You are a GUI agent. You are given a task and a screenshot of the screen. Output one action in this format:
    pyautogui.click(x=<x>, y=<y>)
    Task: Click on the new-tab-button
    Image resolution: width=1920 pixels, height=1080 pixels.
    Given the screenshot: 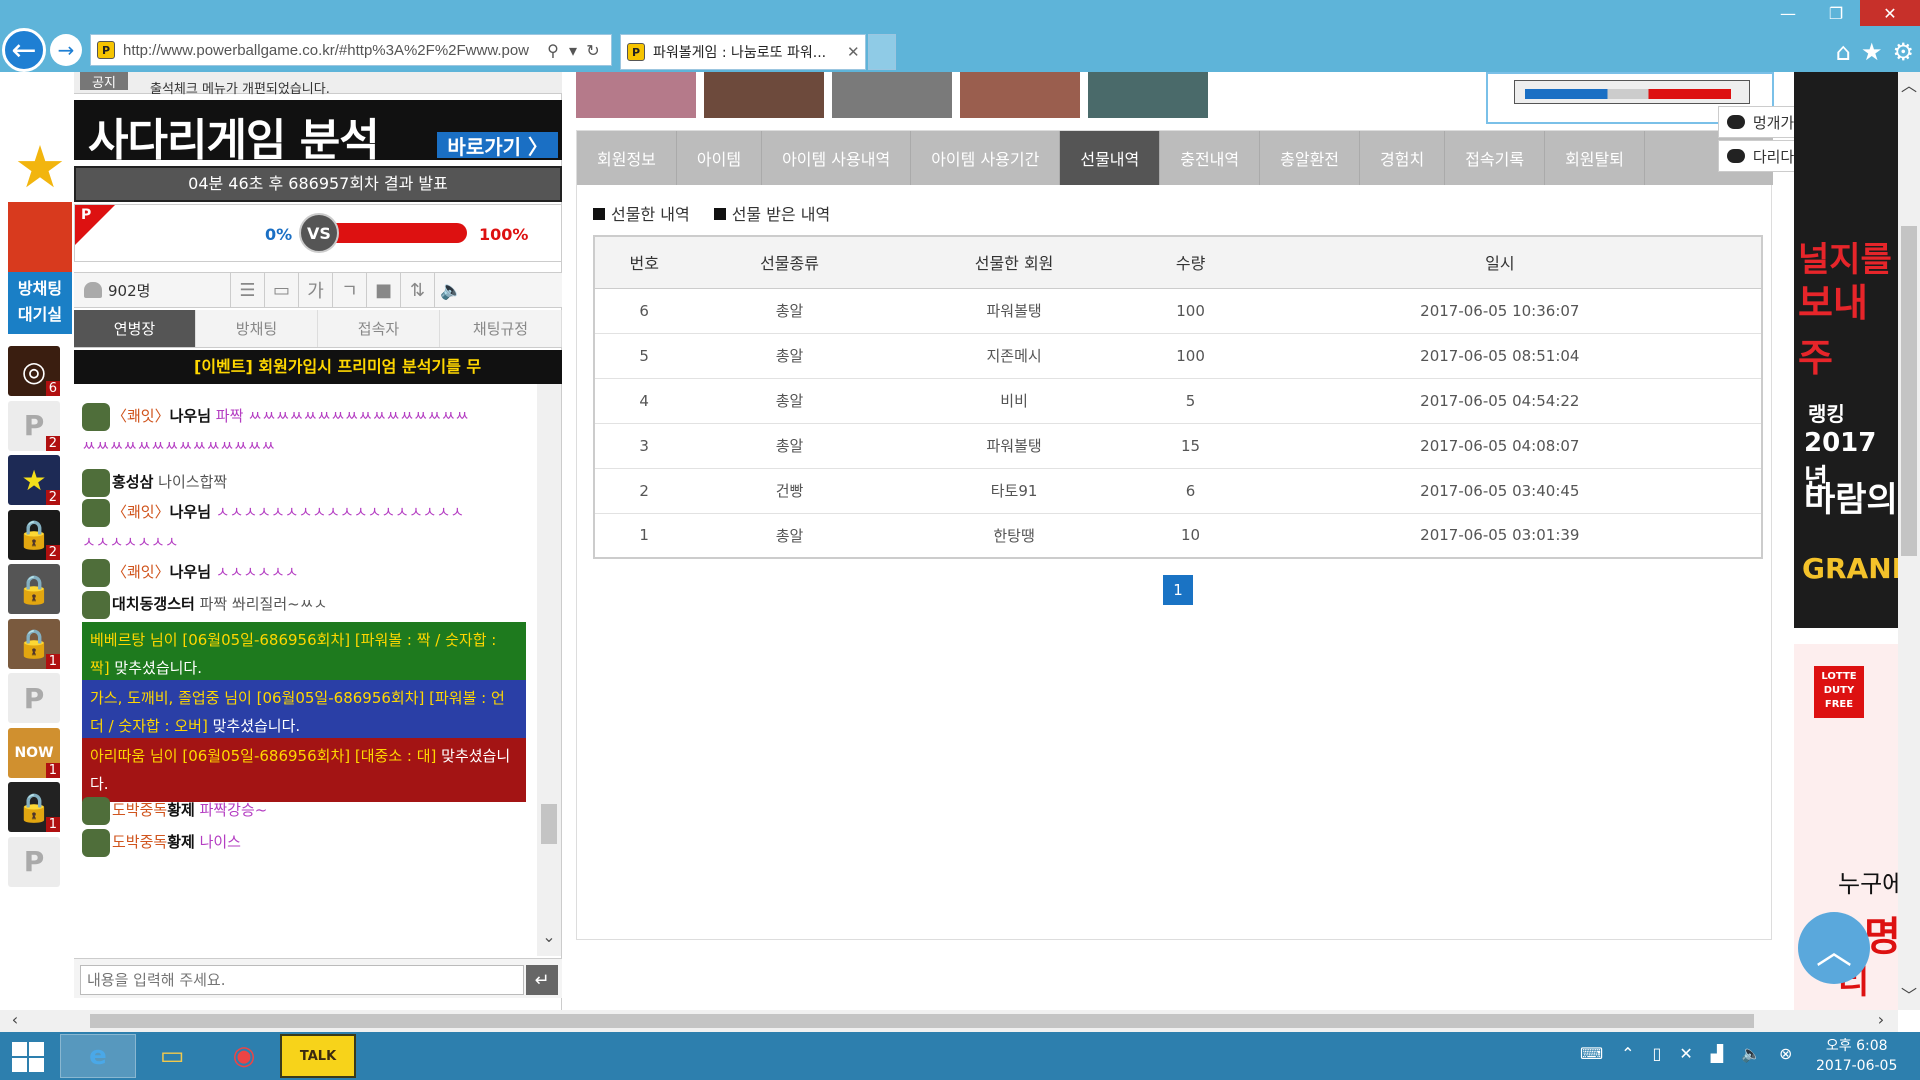 What is the action you would take?
    pyautogui.click(x=882, y=52)
    